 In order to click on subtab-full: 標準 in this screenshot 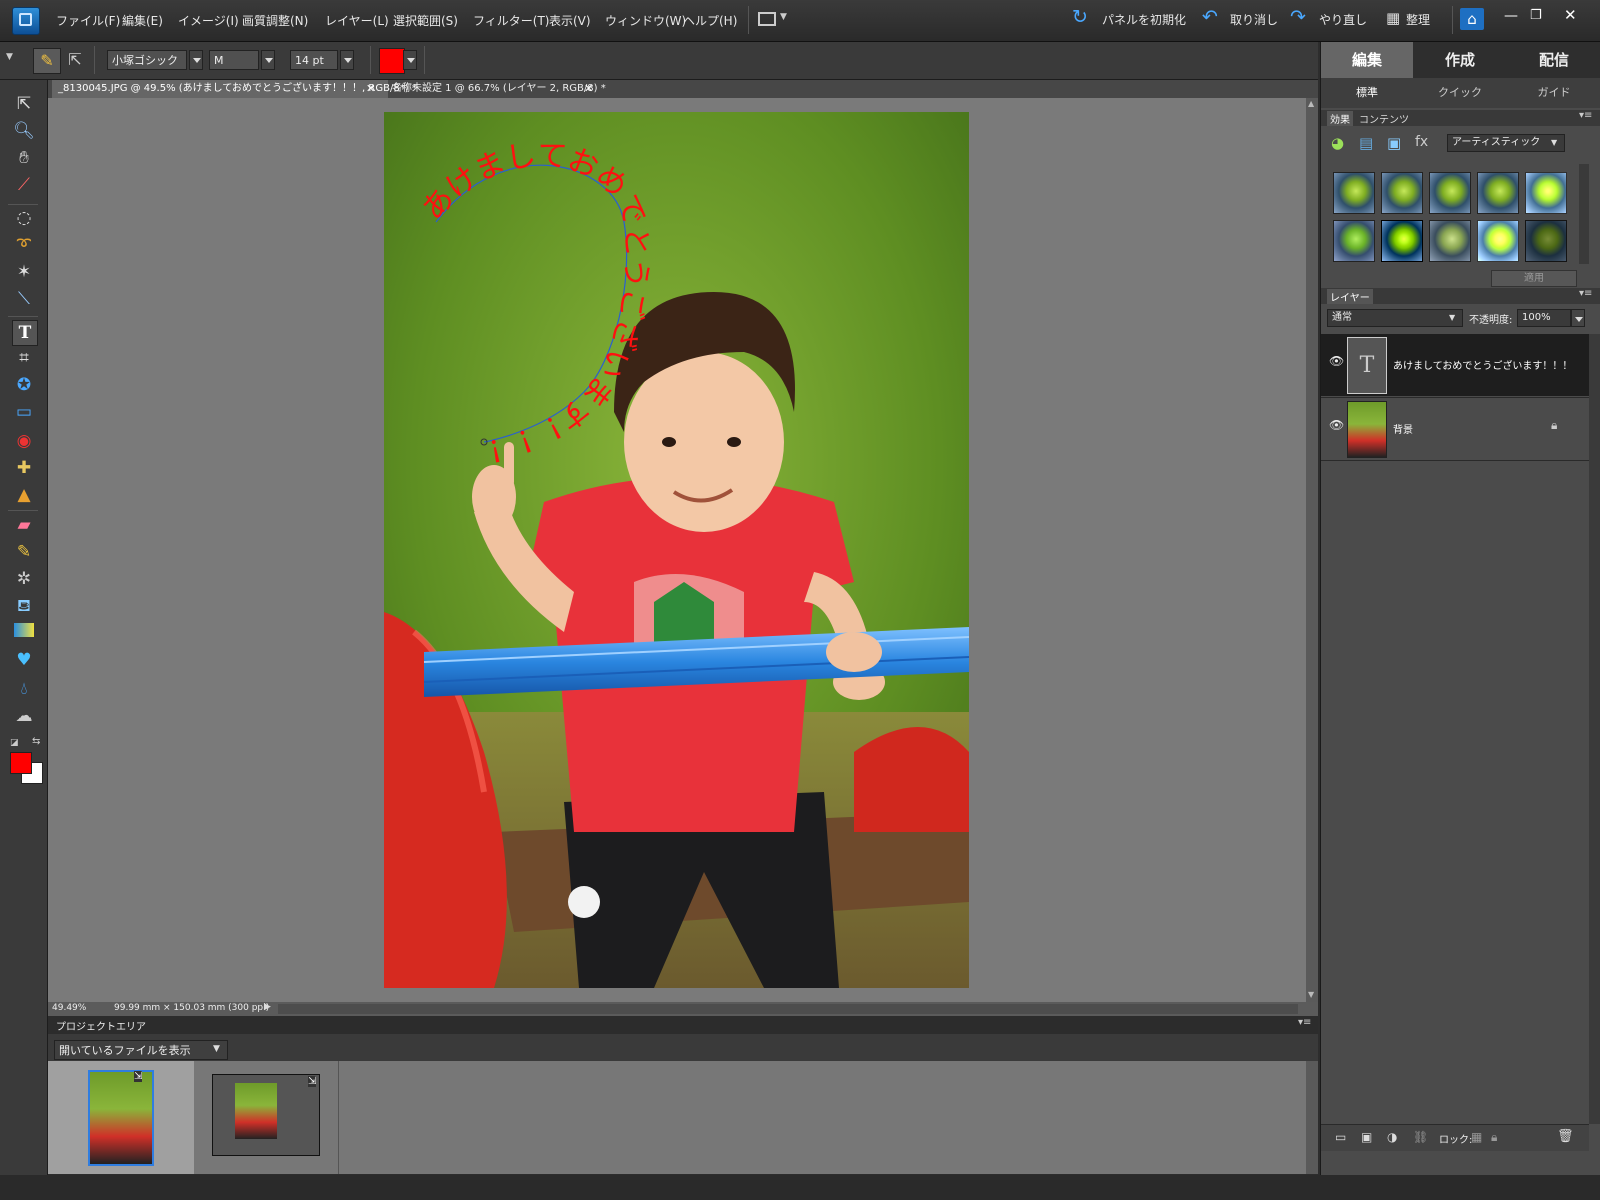, I will do `click(1367, 93)`.